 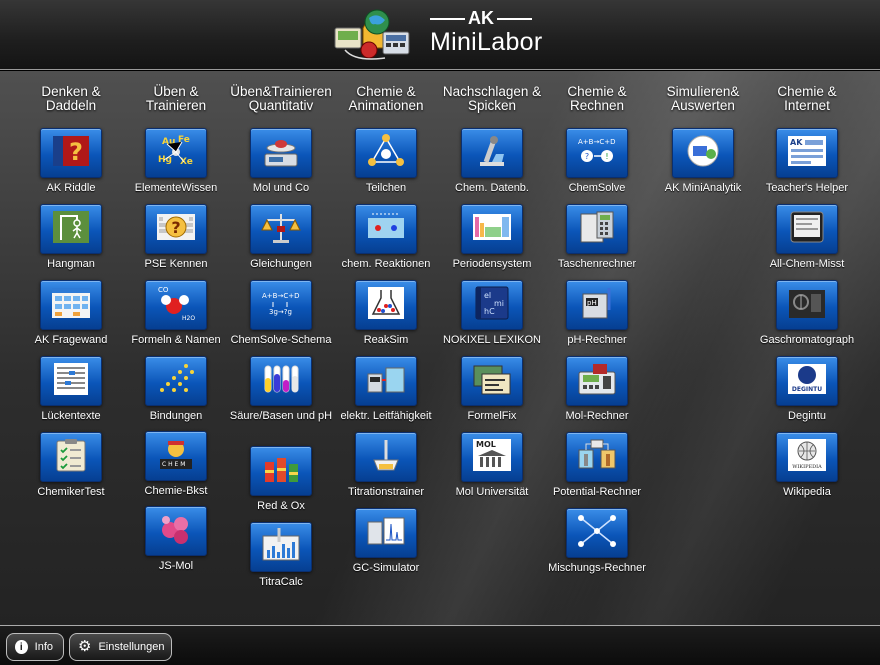 I want to click on app-tile: Chem. Datenb., so click(x=492, y=162).